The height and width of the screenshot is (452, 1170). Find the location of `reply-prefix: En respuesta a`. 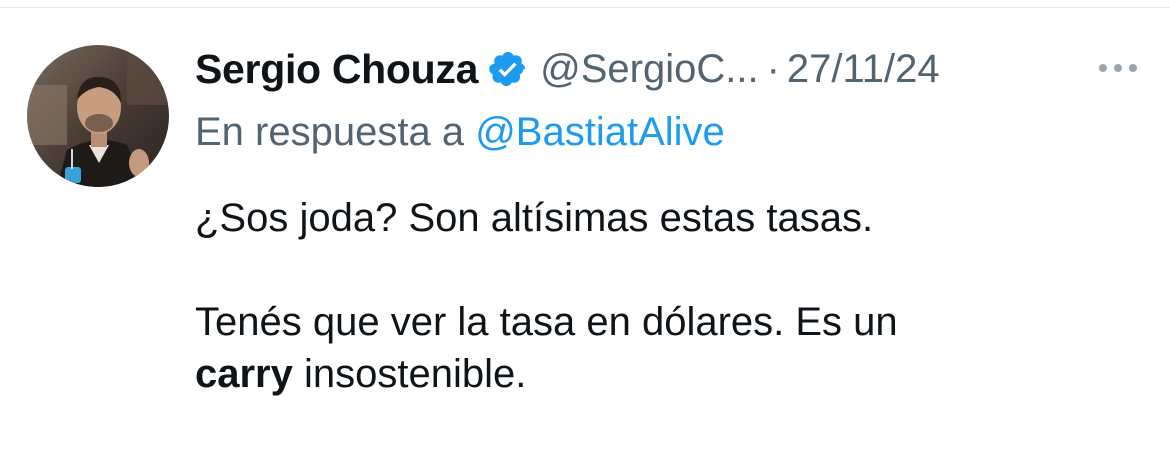

reply-prefix: En respuesta a is located at coordinates (330, 132).